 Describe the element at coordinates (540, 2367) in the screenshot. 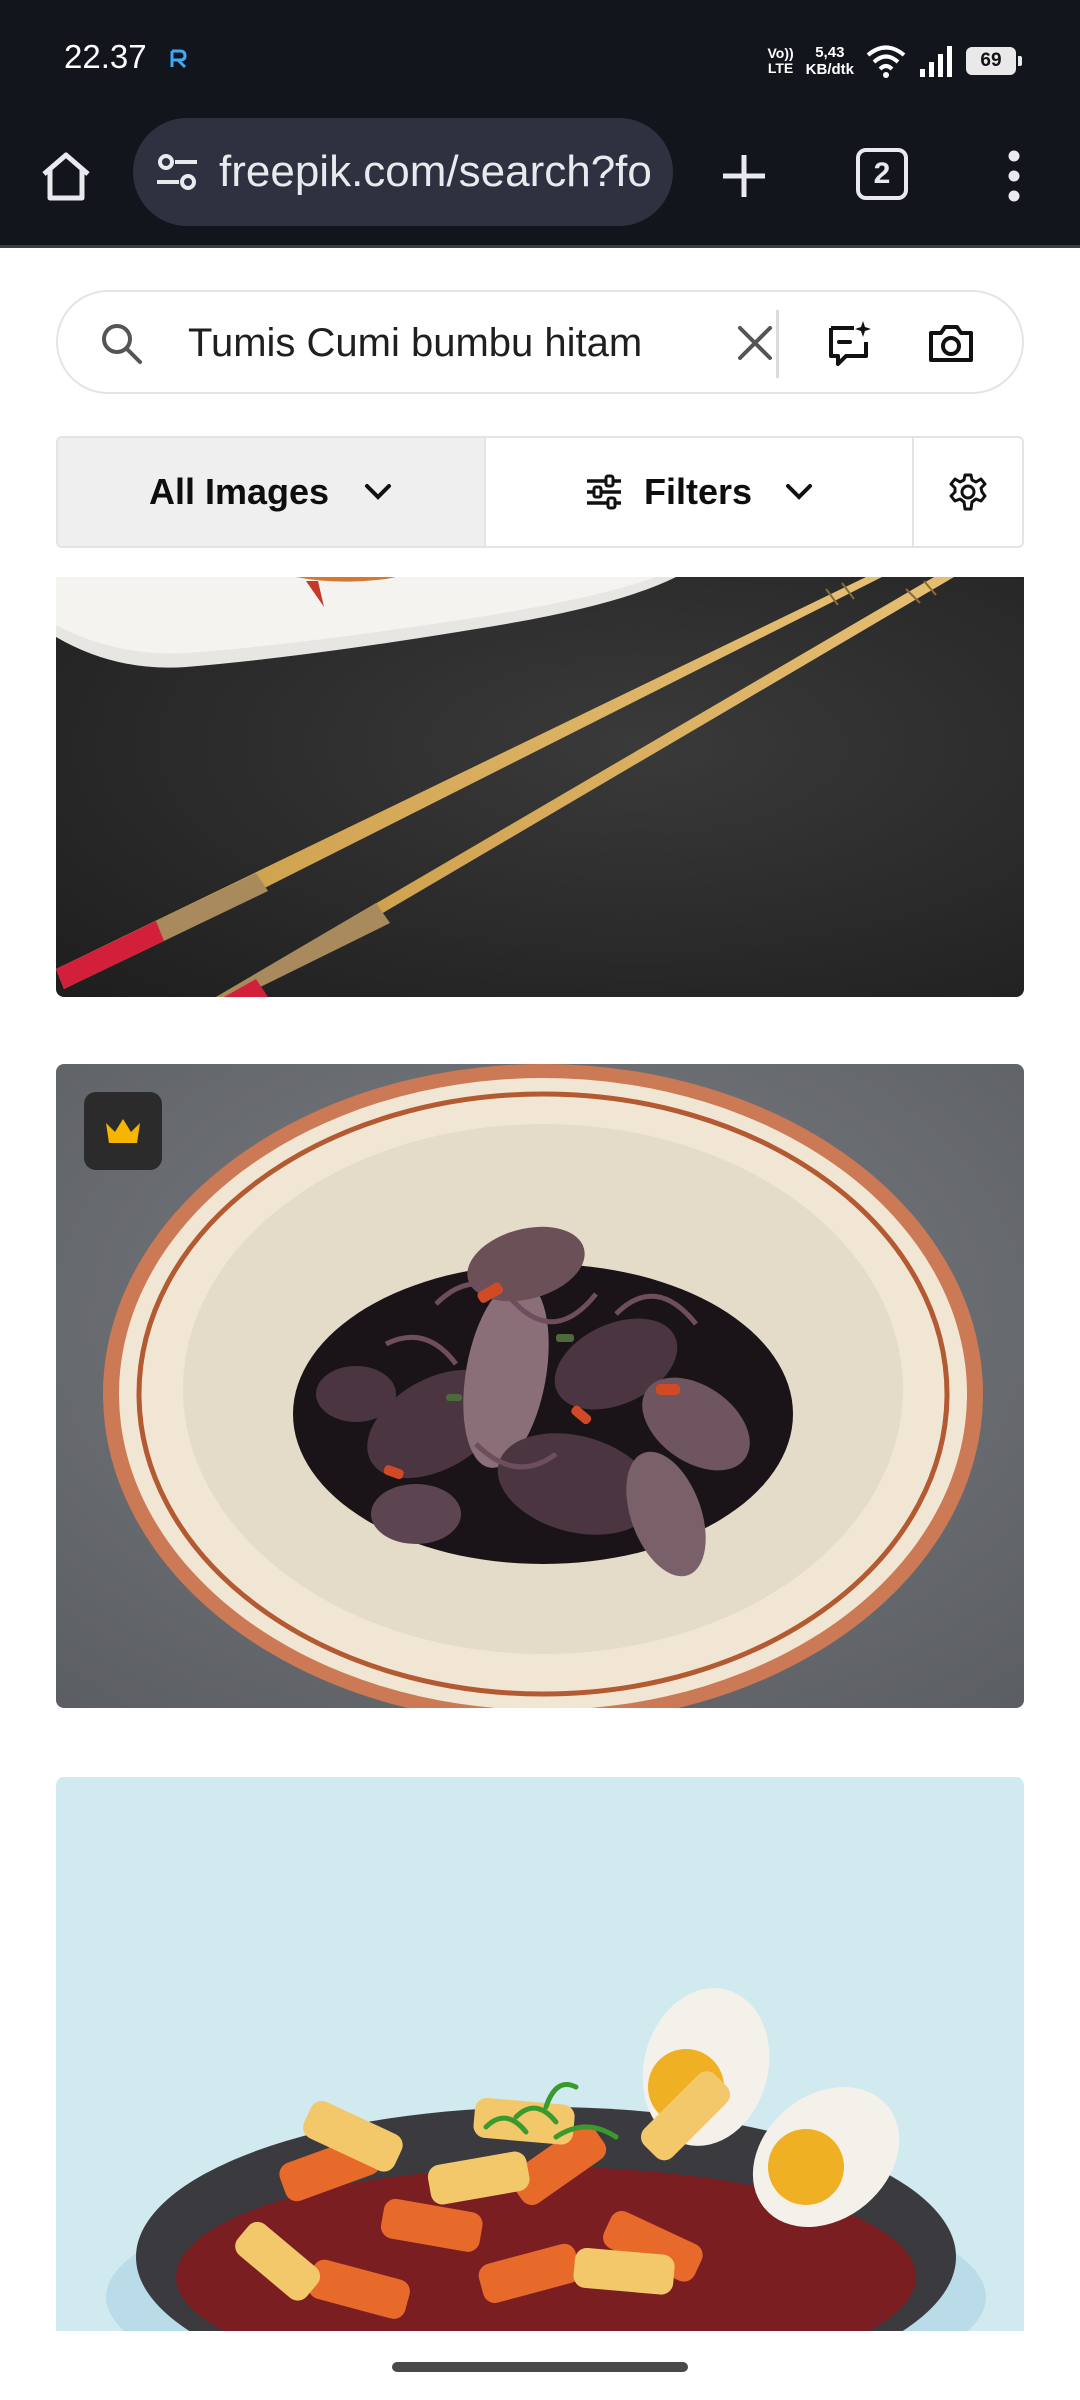

I see `gesture-navigation-bar` at that location.